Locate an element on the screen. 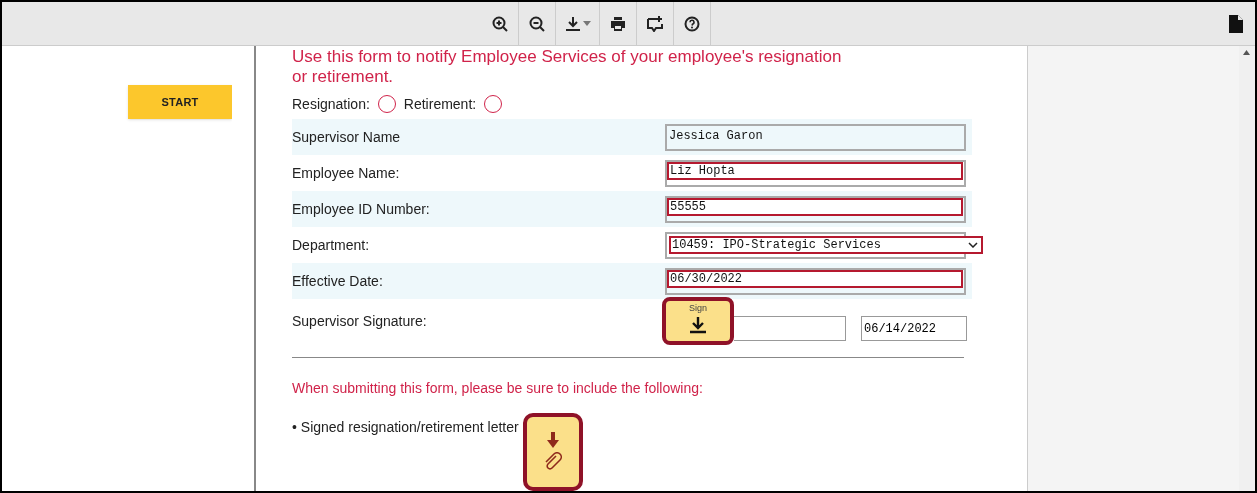  input-field: Liz Hopta is located at coordinates (815, 170).